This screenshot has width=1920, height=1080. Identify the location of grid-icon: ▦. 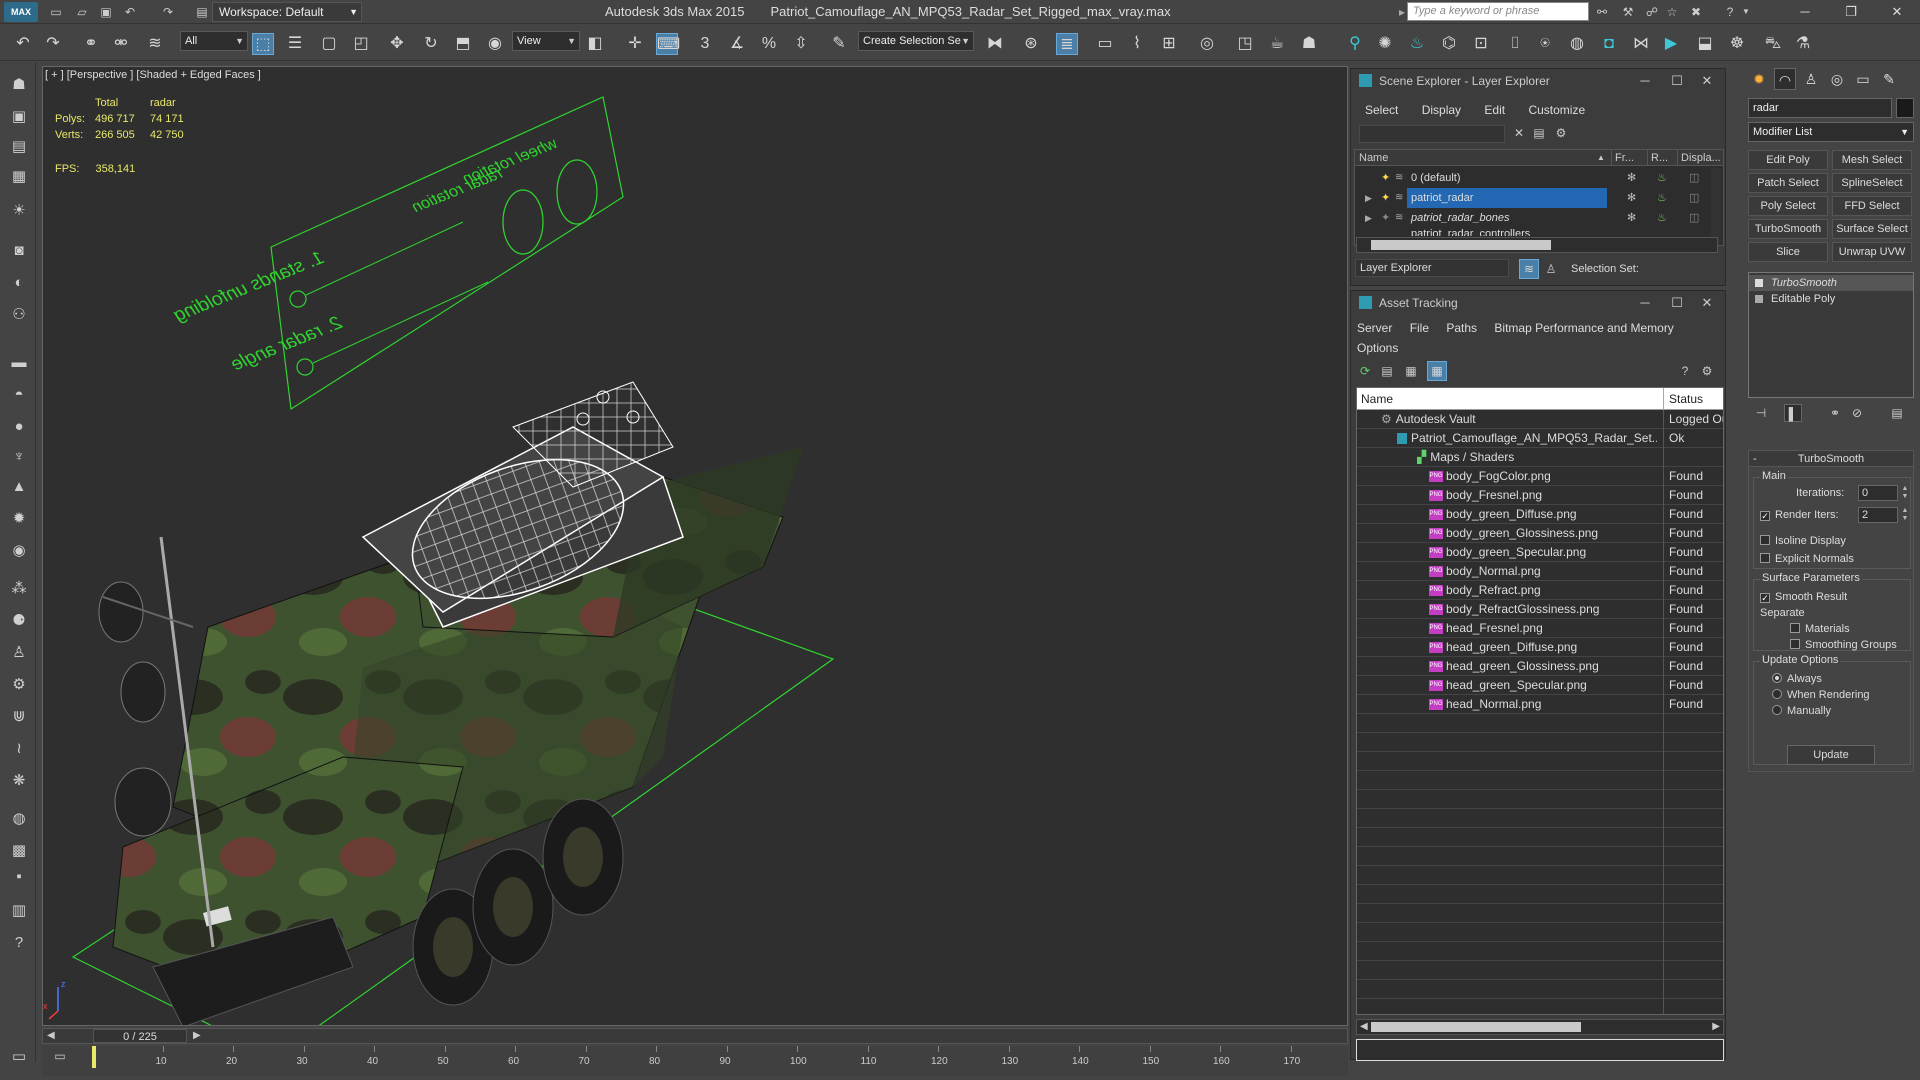
(19, 177).